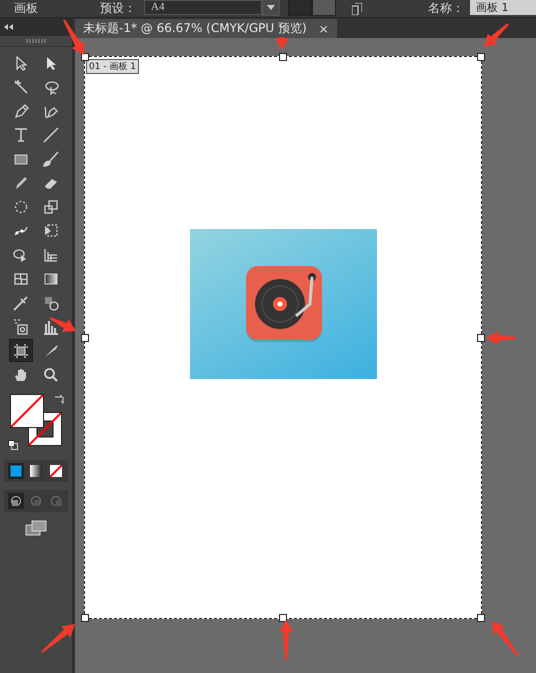  I want to click on swap-icon, so click(59, 399).